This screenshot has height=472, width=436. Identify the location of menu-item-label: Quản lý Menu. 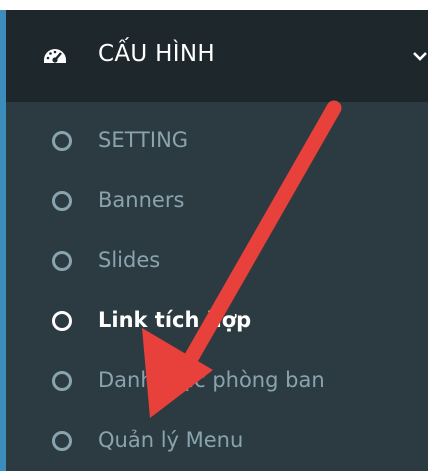
(171, 440).